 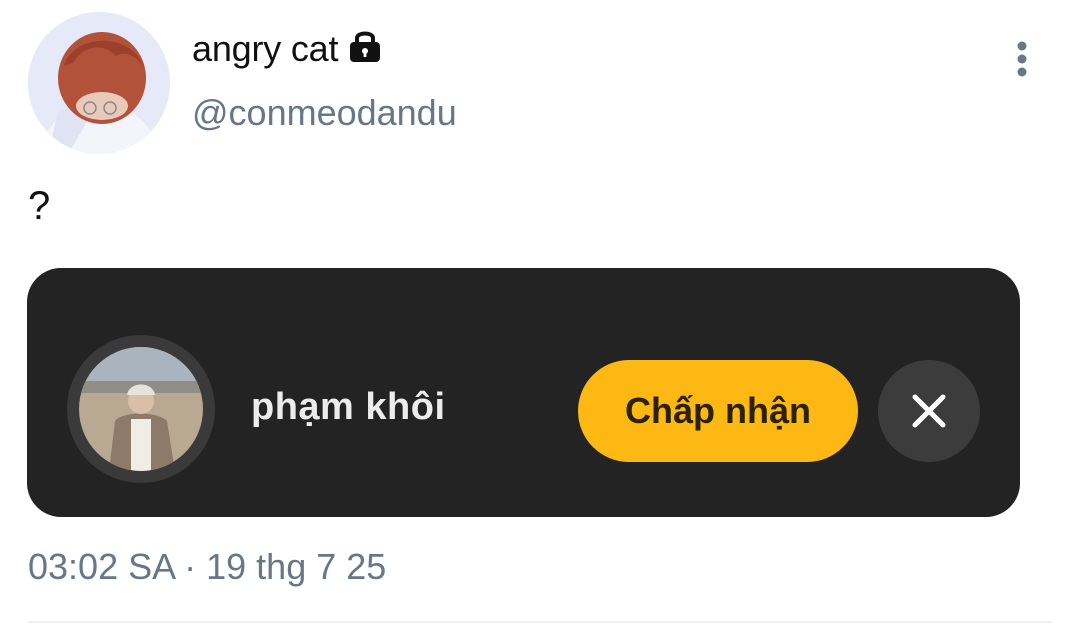 What do you see at coordinates (207, 567) in the screenshot?
I see `tweet-timestamp: 03:02 SA · 19 thg 7 25` at bounding box center [207, 567].